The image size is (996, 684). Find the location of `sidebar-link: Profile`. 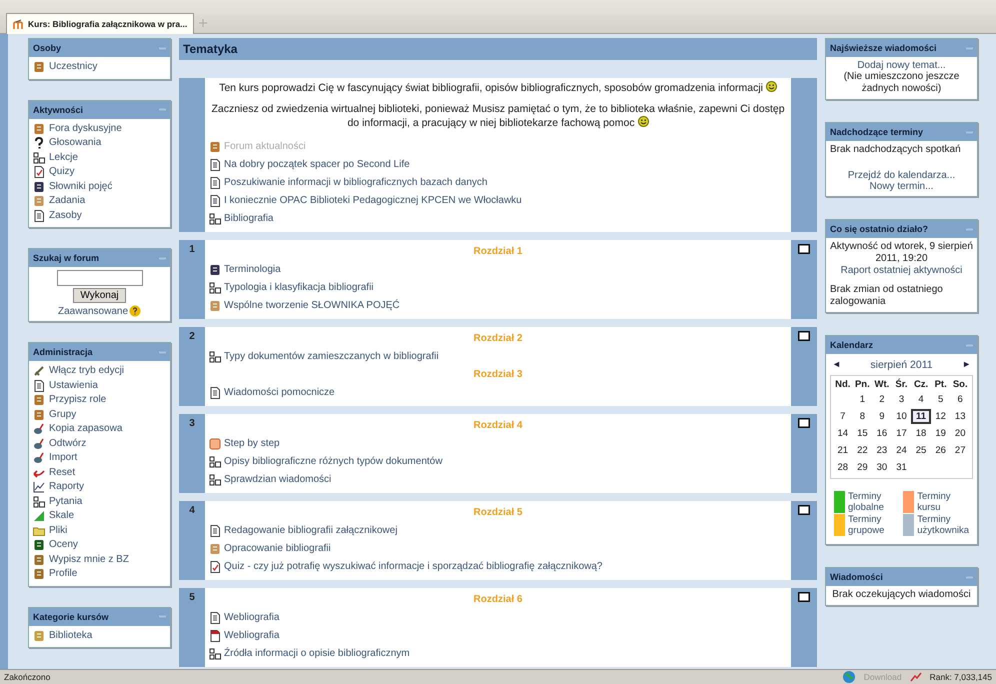

sidebar-link: Profile is located at coordinates (63, 574).